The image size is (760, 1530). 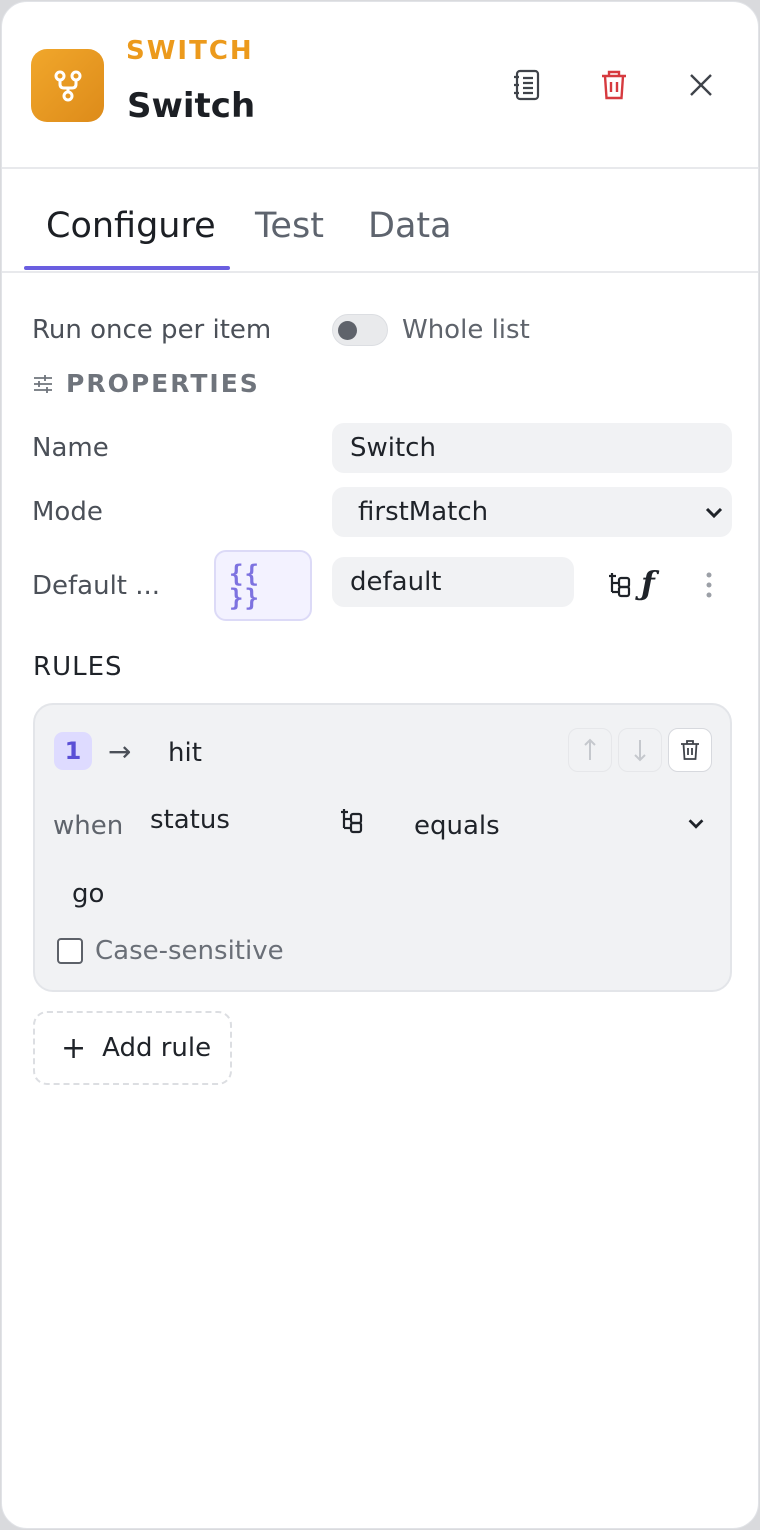 I want to click on condition-value-input: go, so click(x=88, y=894).